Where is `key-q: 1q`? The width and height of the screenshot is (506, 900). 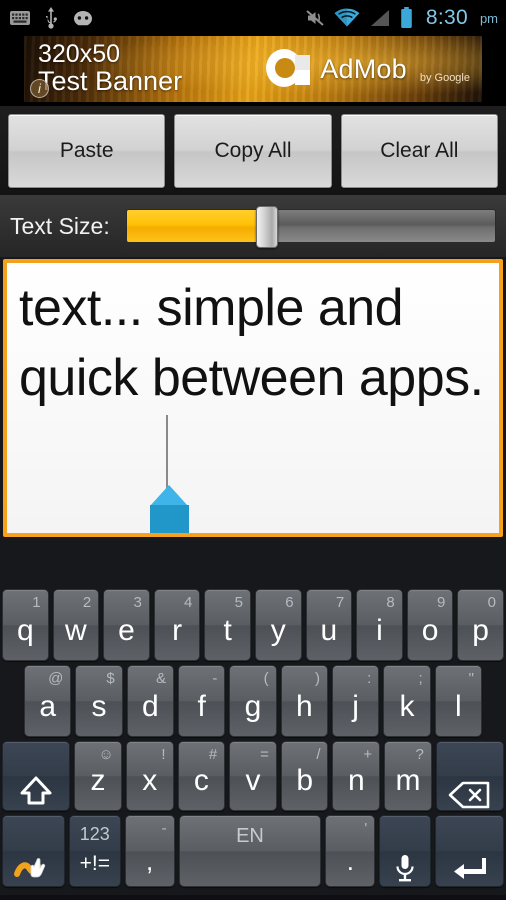
key-q: 1q is located at coordinates (25, 625).